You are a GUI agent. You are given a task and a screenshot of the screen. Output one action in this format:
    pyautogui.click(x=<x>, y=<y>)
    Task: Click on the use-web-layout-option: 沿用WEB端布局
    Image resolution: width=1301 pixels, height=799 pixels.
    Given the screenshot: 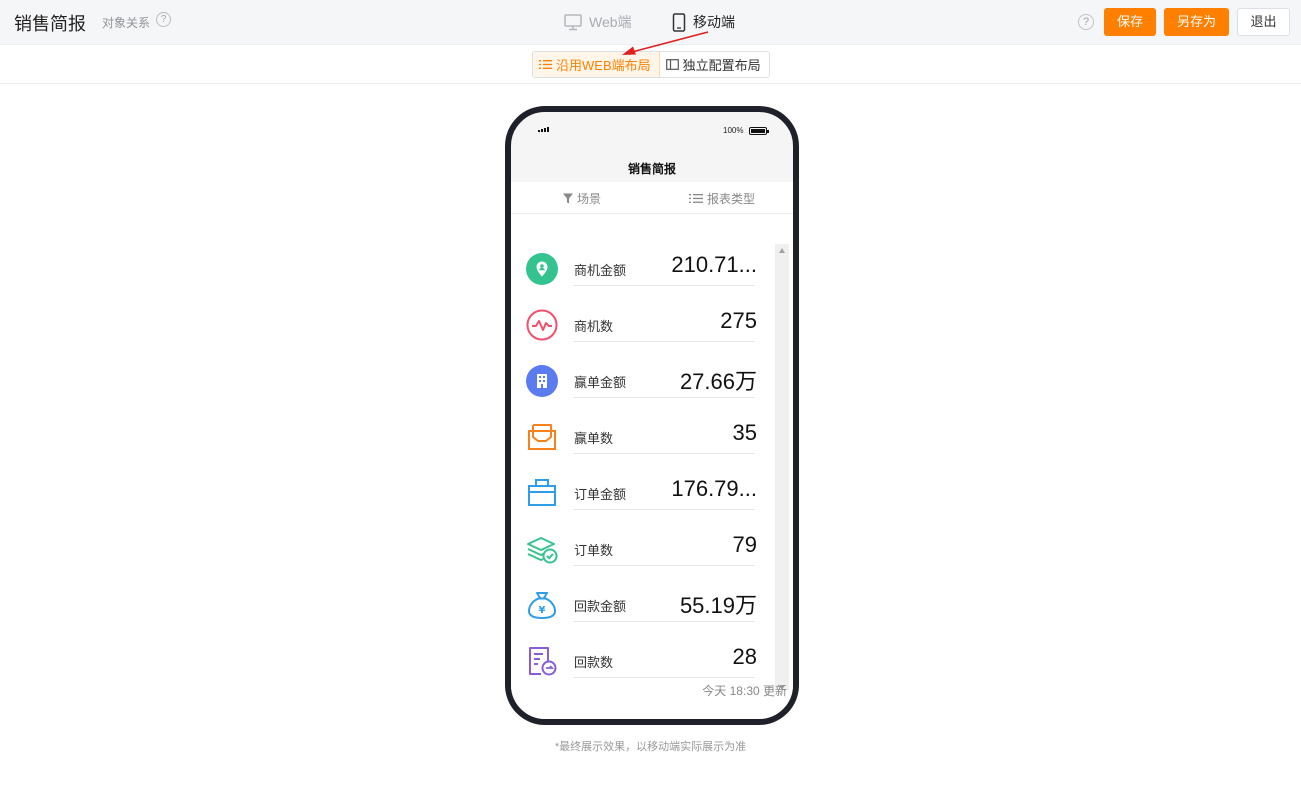 What is the action you would take?
    pyautogui.click(x=596, y=64)
    